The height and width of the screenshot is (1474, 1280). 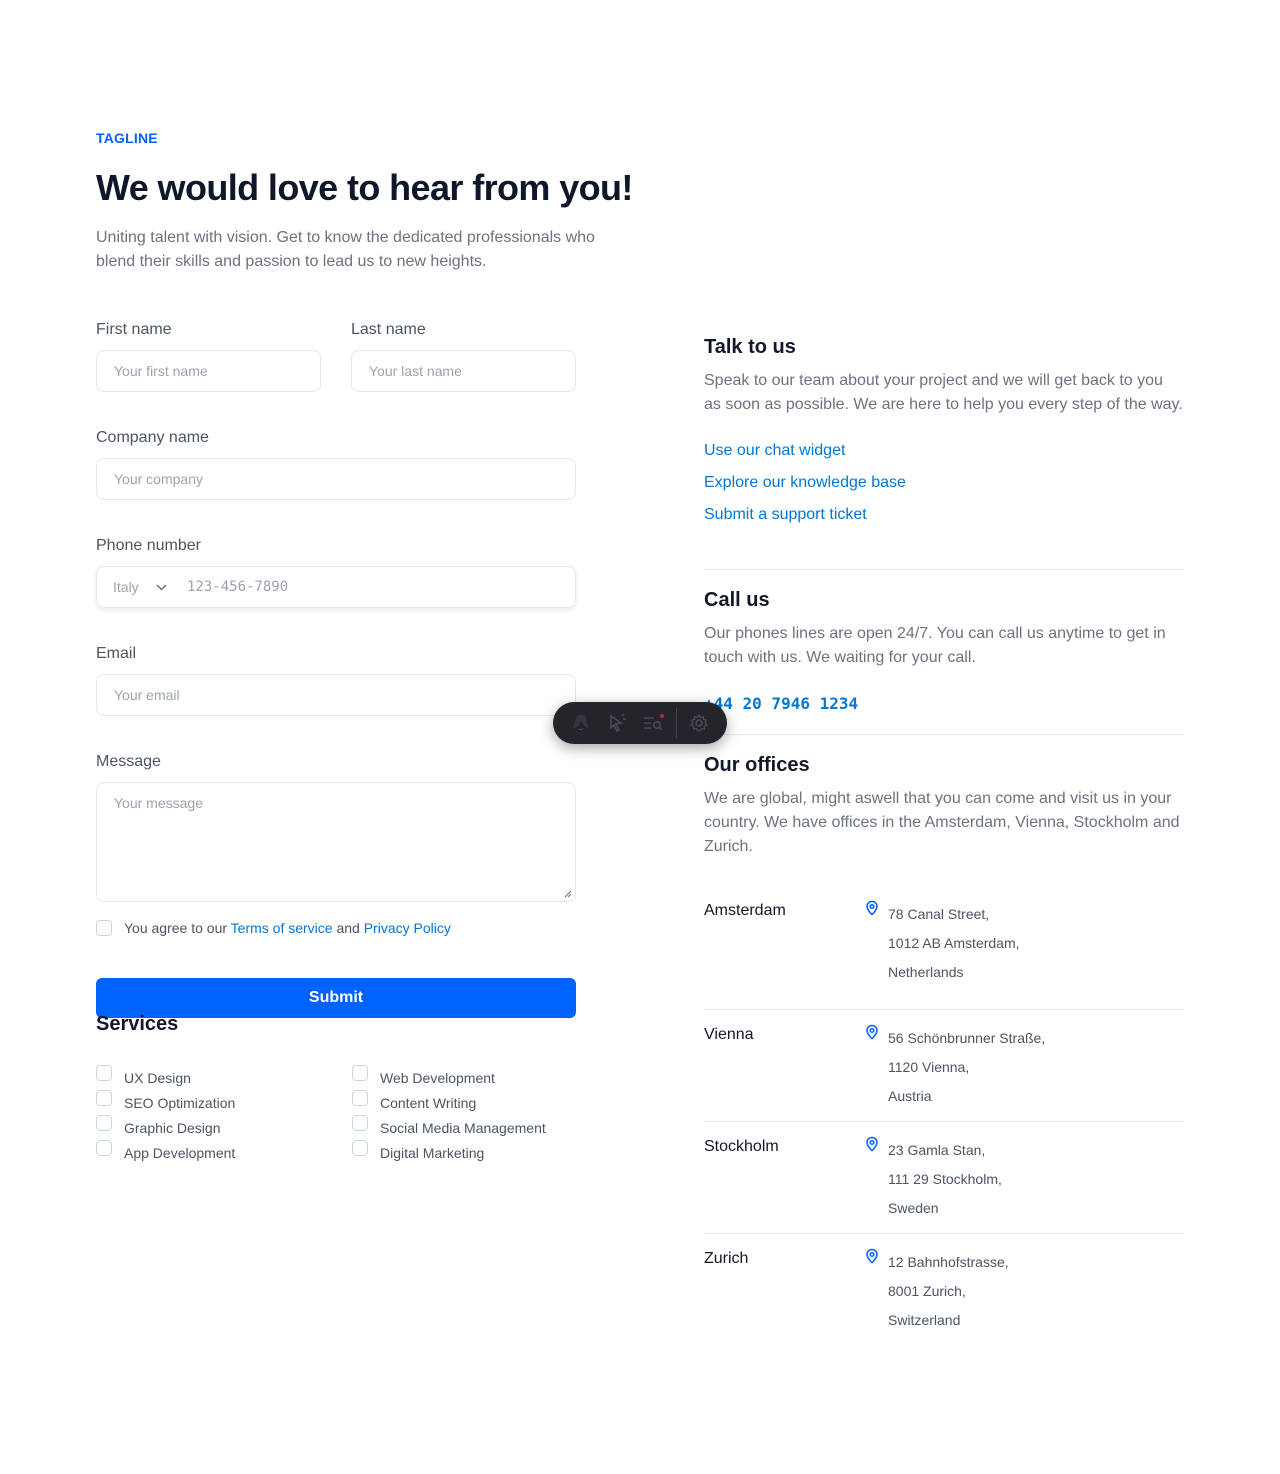 What do you see at coordinates (364, 187) in the screenshot?
I see `page-title: We would love to hear from you!` at bounding box center [364, 187].